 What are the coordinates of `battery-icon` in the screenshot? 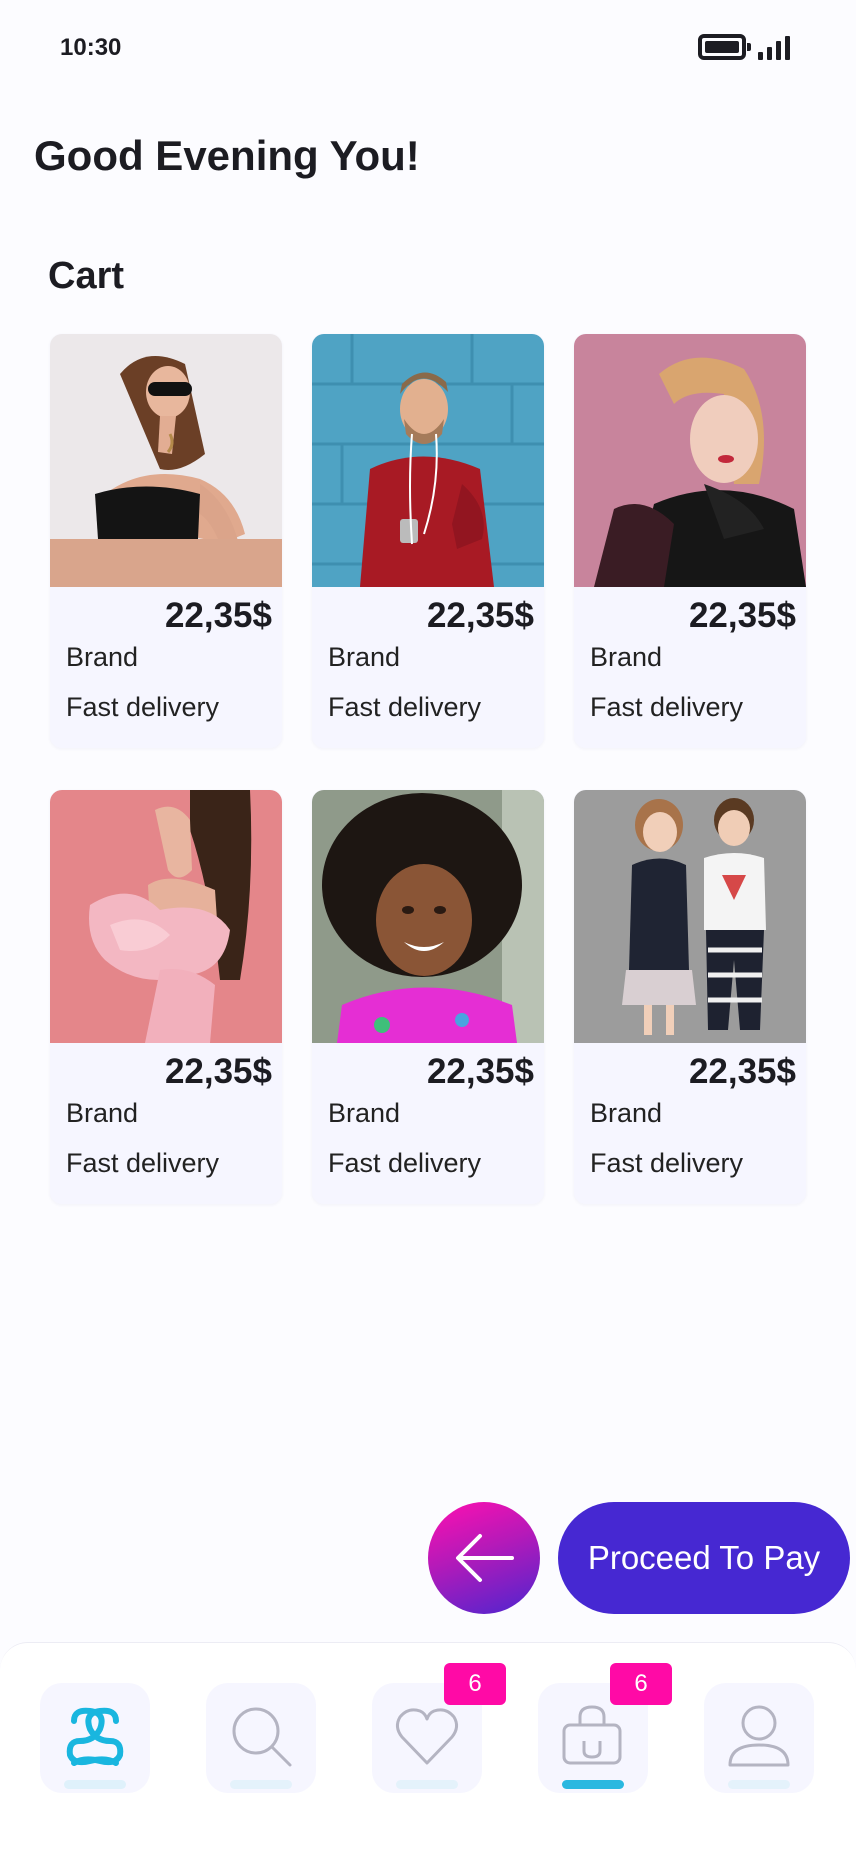 It's located at (724, 47).